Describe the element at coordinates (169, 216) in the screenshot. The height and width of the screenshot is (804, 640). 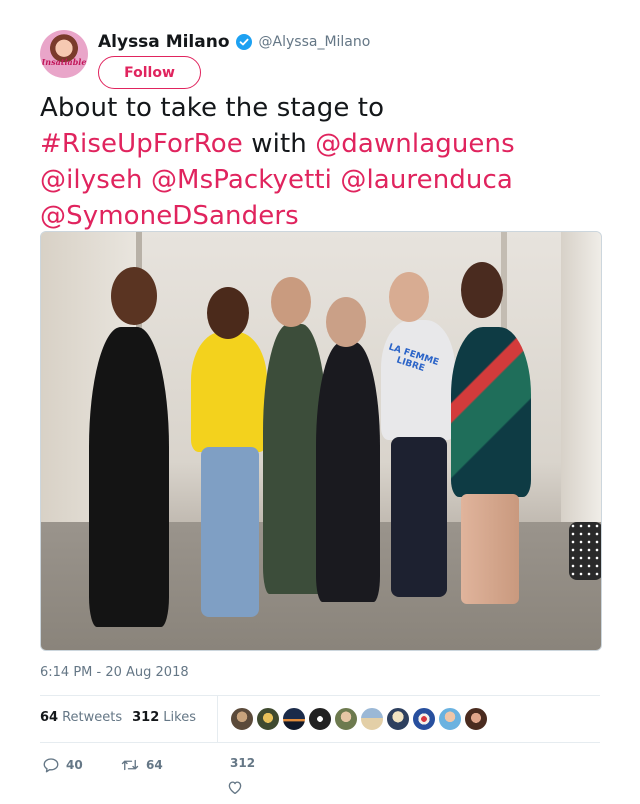
I see `mention-link: @SymoneDSanders` at that location.